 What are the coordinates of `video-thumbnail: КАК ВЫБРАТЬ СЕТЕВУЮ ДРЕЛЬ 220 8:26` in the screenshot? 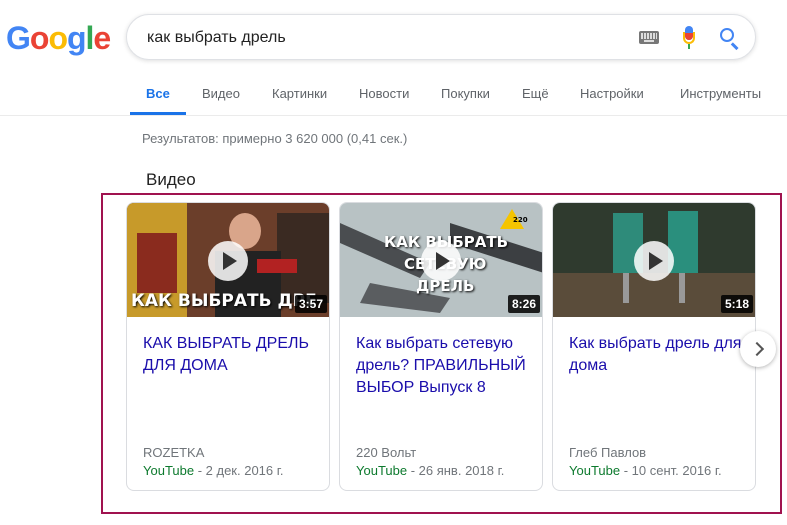 It's located at (441, 260).